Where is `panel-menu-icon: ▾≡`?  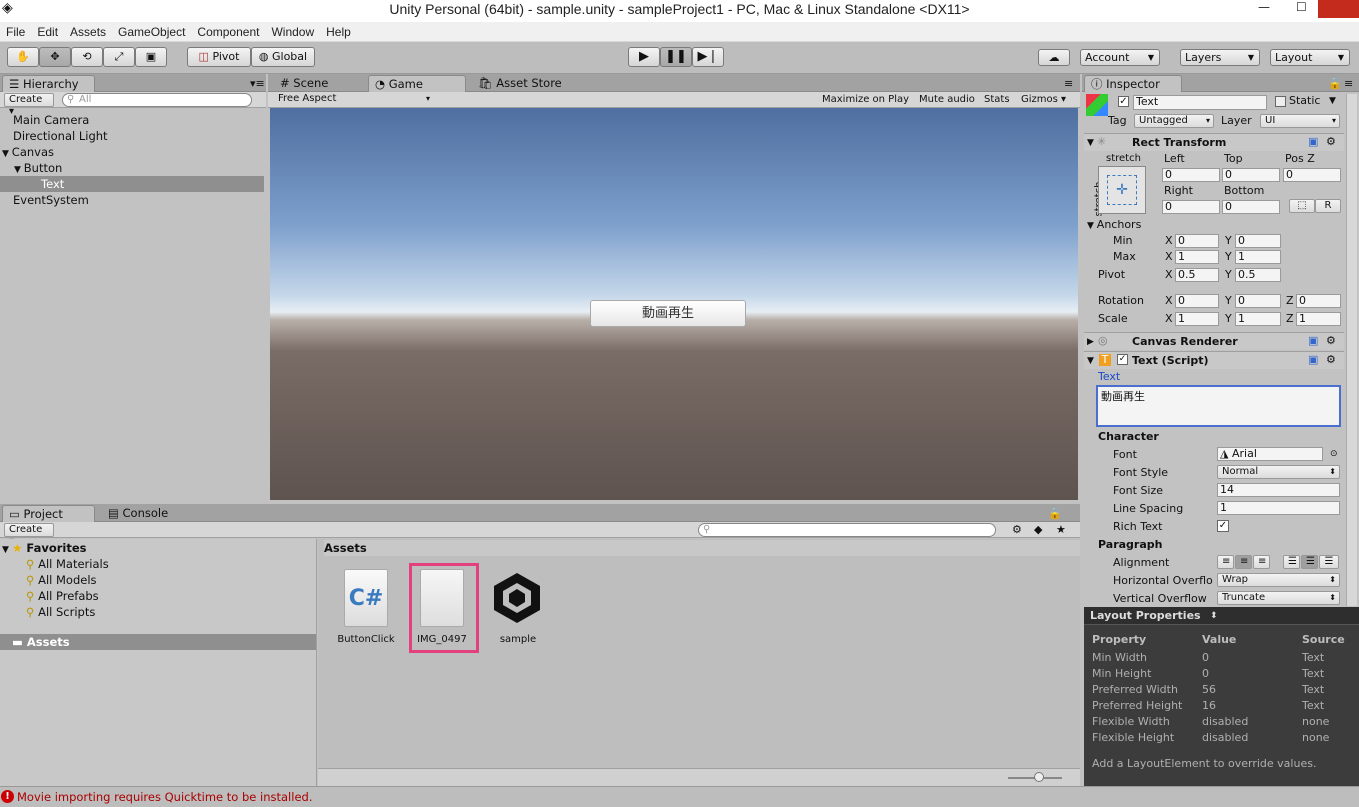
panel-menu-icon: ▾≡ is located at coordinates (257, 84).